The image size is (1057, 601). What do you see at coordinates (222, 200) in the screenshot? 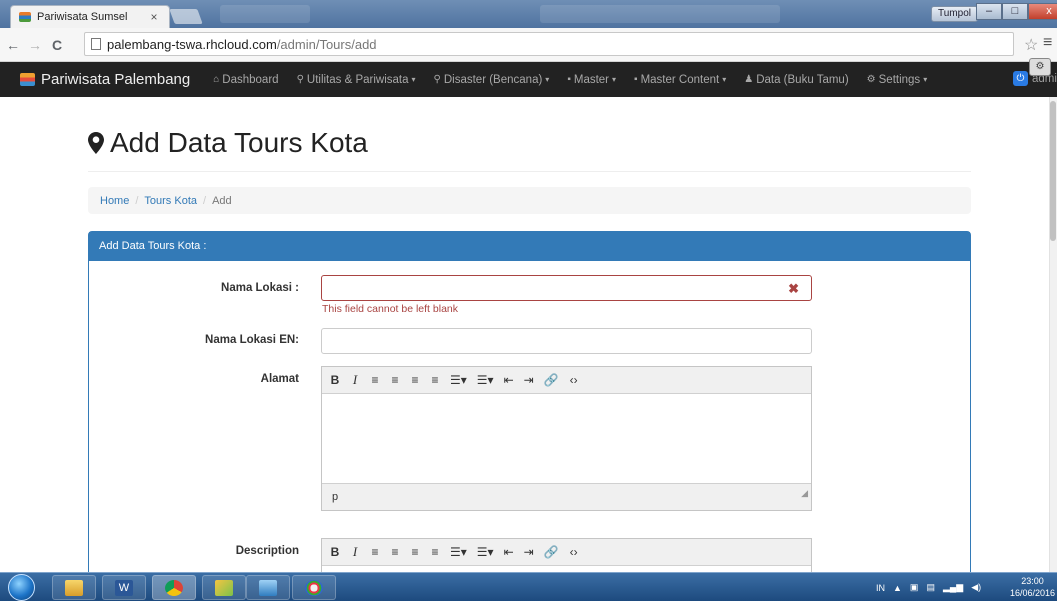
I see `breadcrumb-current: Add` at bounding box center [222, 200].